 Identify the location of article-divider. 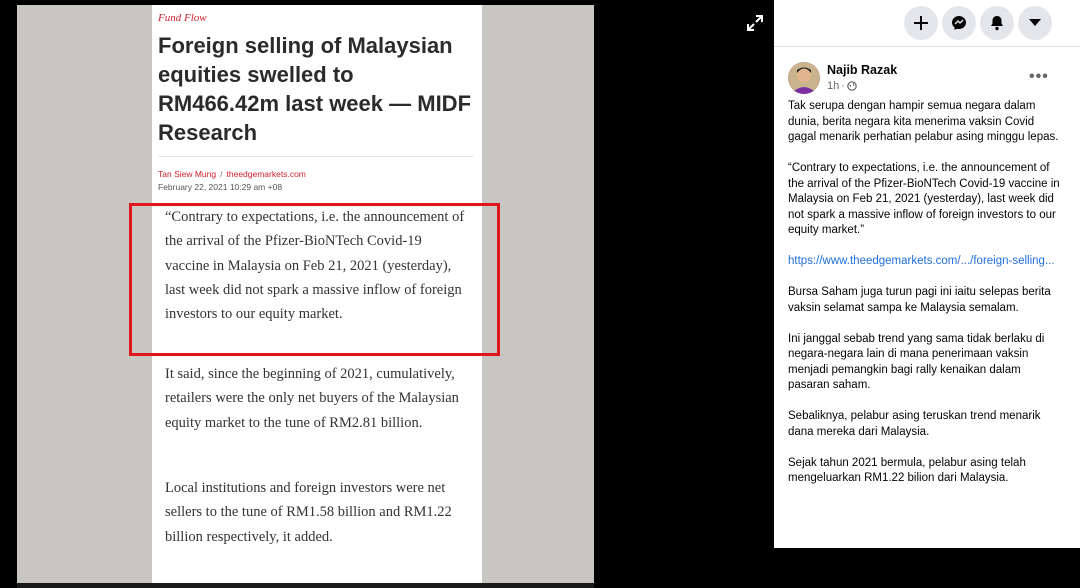
(316, 156).